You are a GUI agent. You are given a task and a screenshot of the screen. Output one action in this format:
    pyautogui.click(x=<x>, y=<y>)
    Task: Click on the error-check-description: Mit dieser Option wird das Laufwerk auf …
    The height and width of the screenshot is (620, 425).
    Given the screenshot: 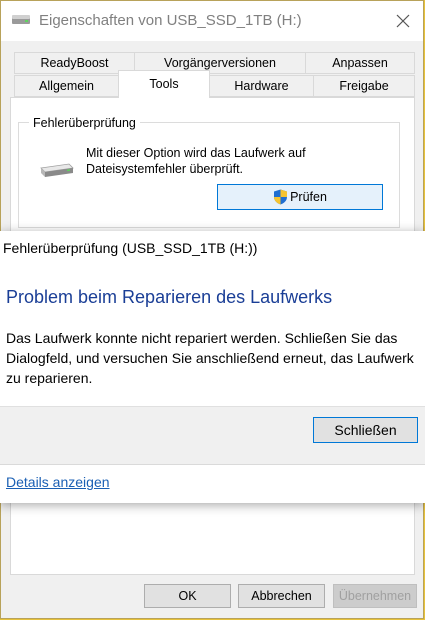 What is the action you would take?
    pyautogui.click(x=196, y=161)
    